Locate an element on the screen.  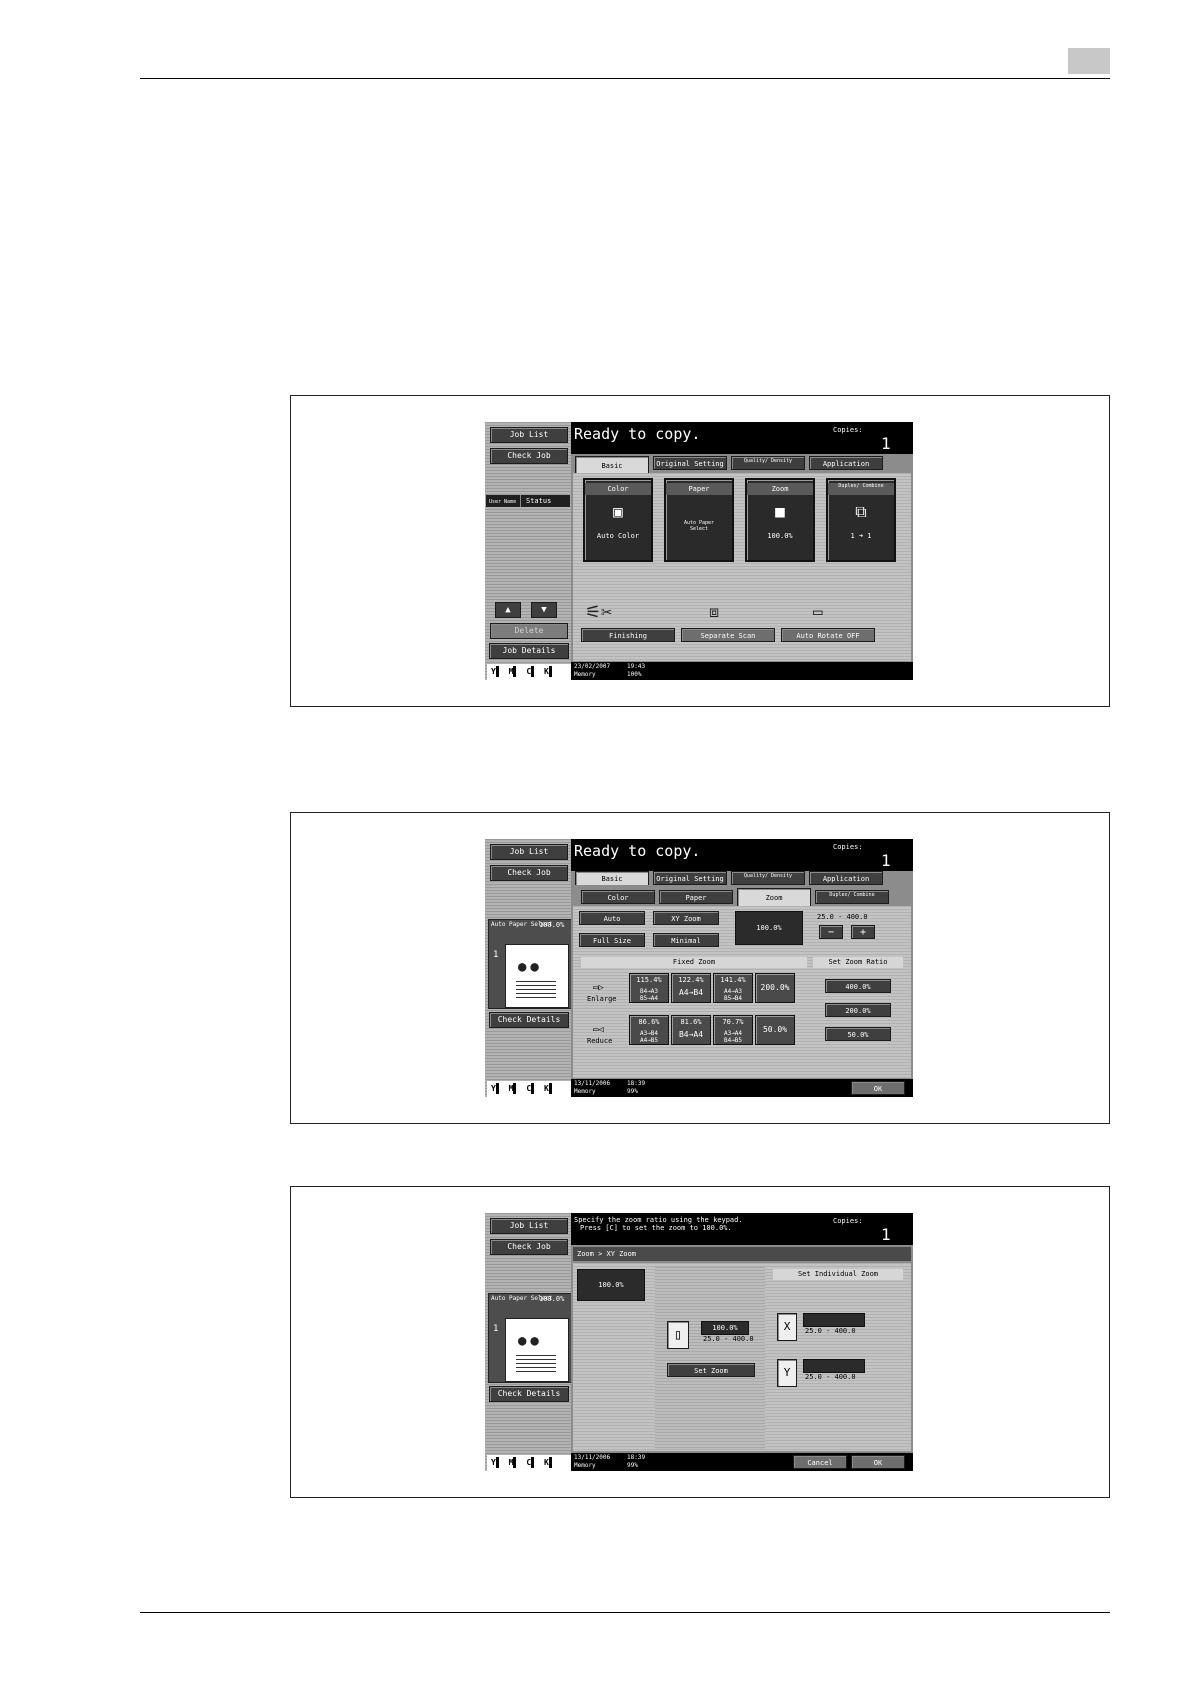
subtab-zoom: Zoom is located at coordinates (774, 897).